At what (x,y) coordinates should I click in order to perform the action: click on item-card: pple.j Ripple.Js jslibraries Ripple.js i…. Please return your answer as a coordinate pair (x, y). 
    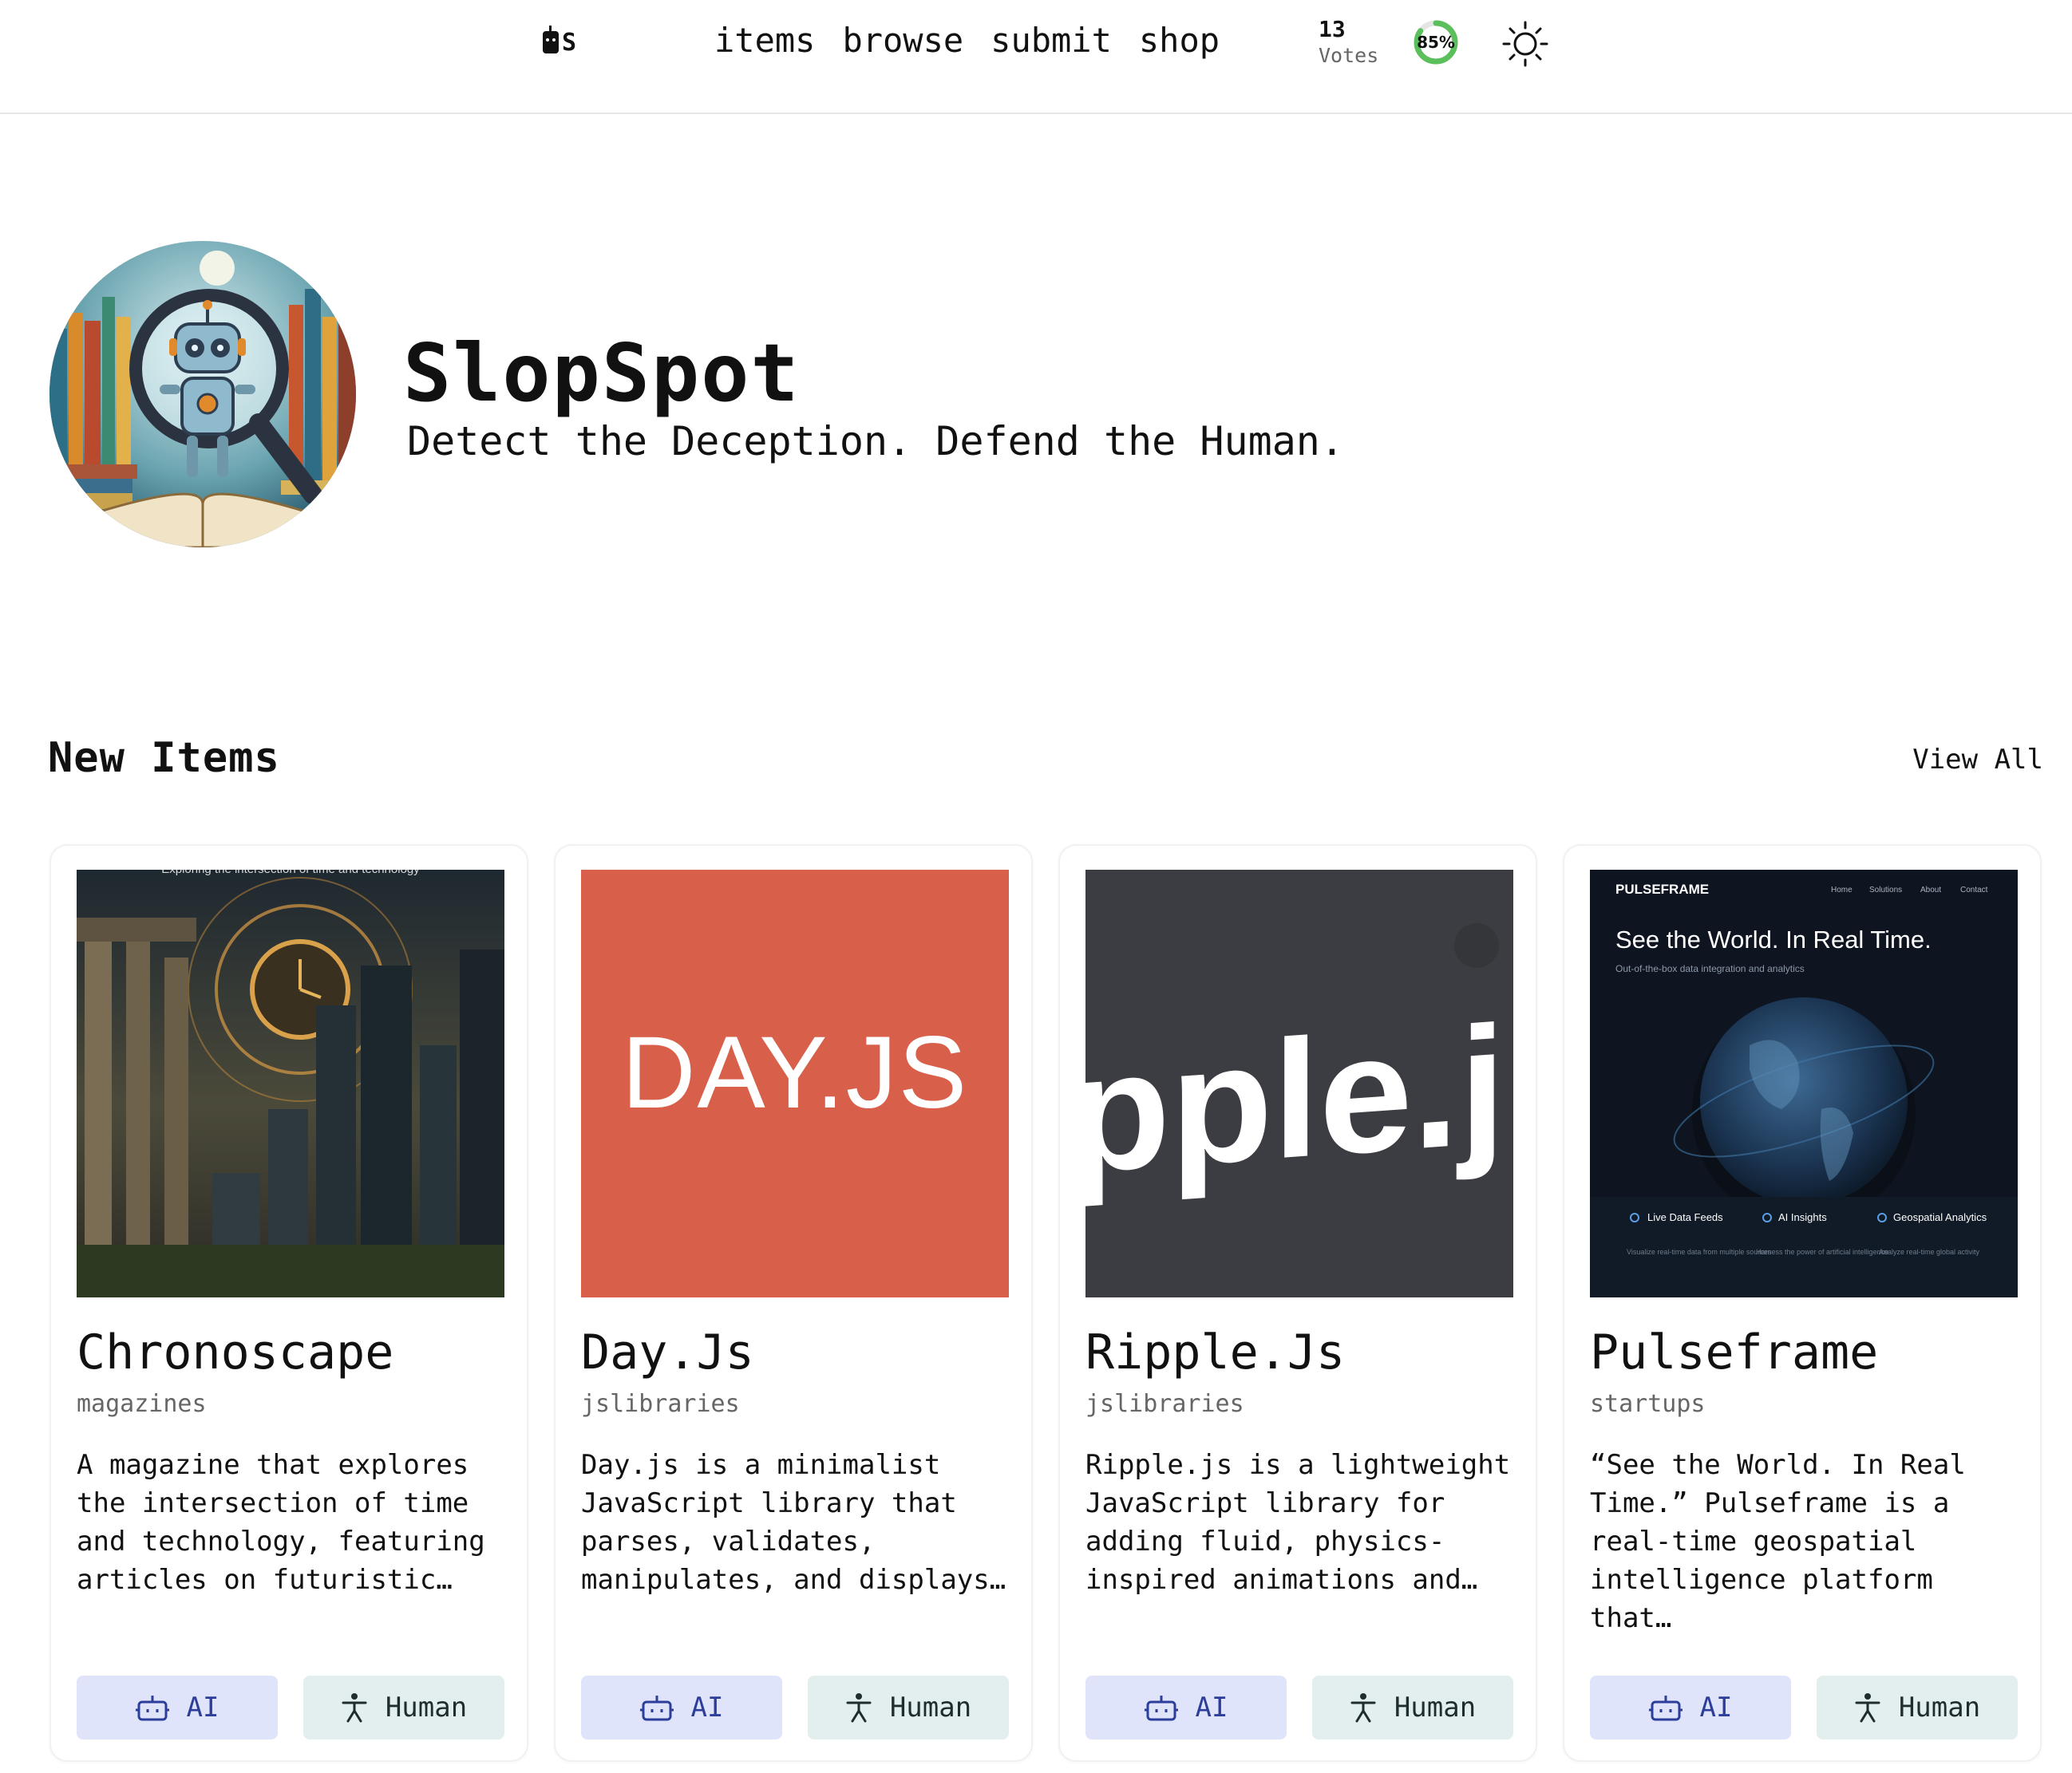
    Looking at the image, I should click on (1298, 1303).